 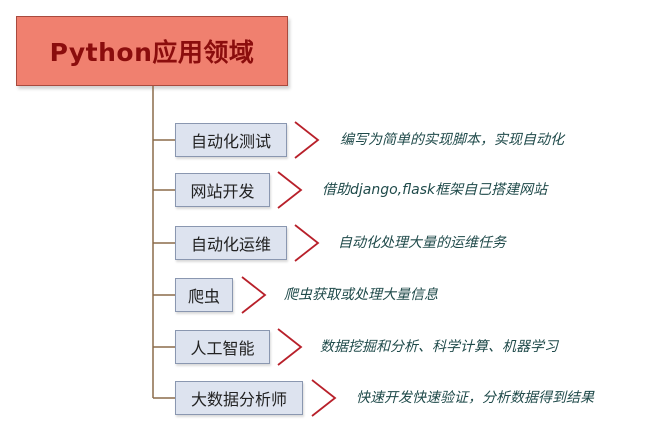 What do you see at coordinates (475, 398) in the screenshot?
I see `branch-description-5: 快速开发快速验证，分析数据得到结果` at bounding box center [475, 398].